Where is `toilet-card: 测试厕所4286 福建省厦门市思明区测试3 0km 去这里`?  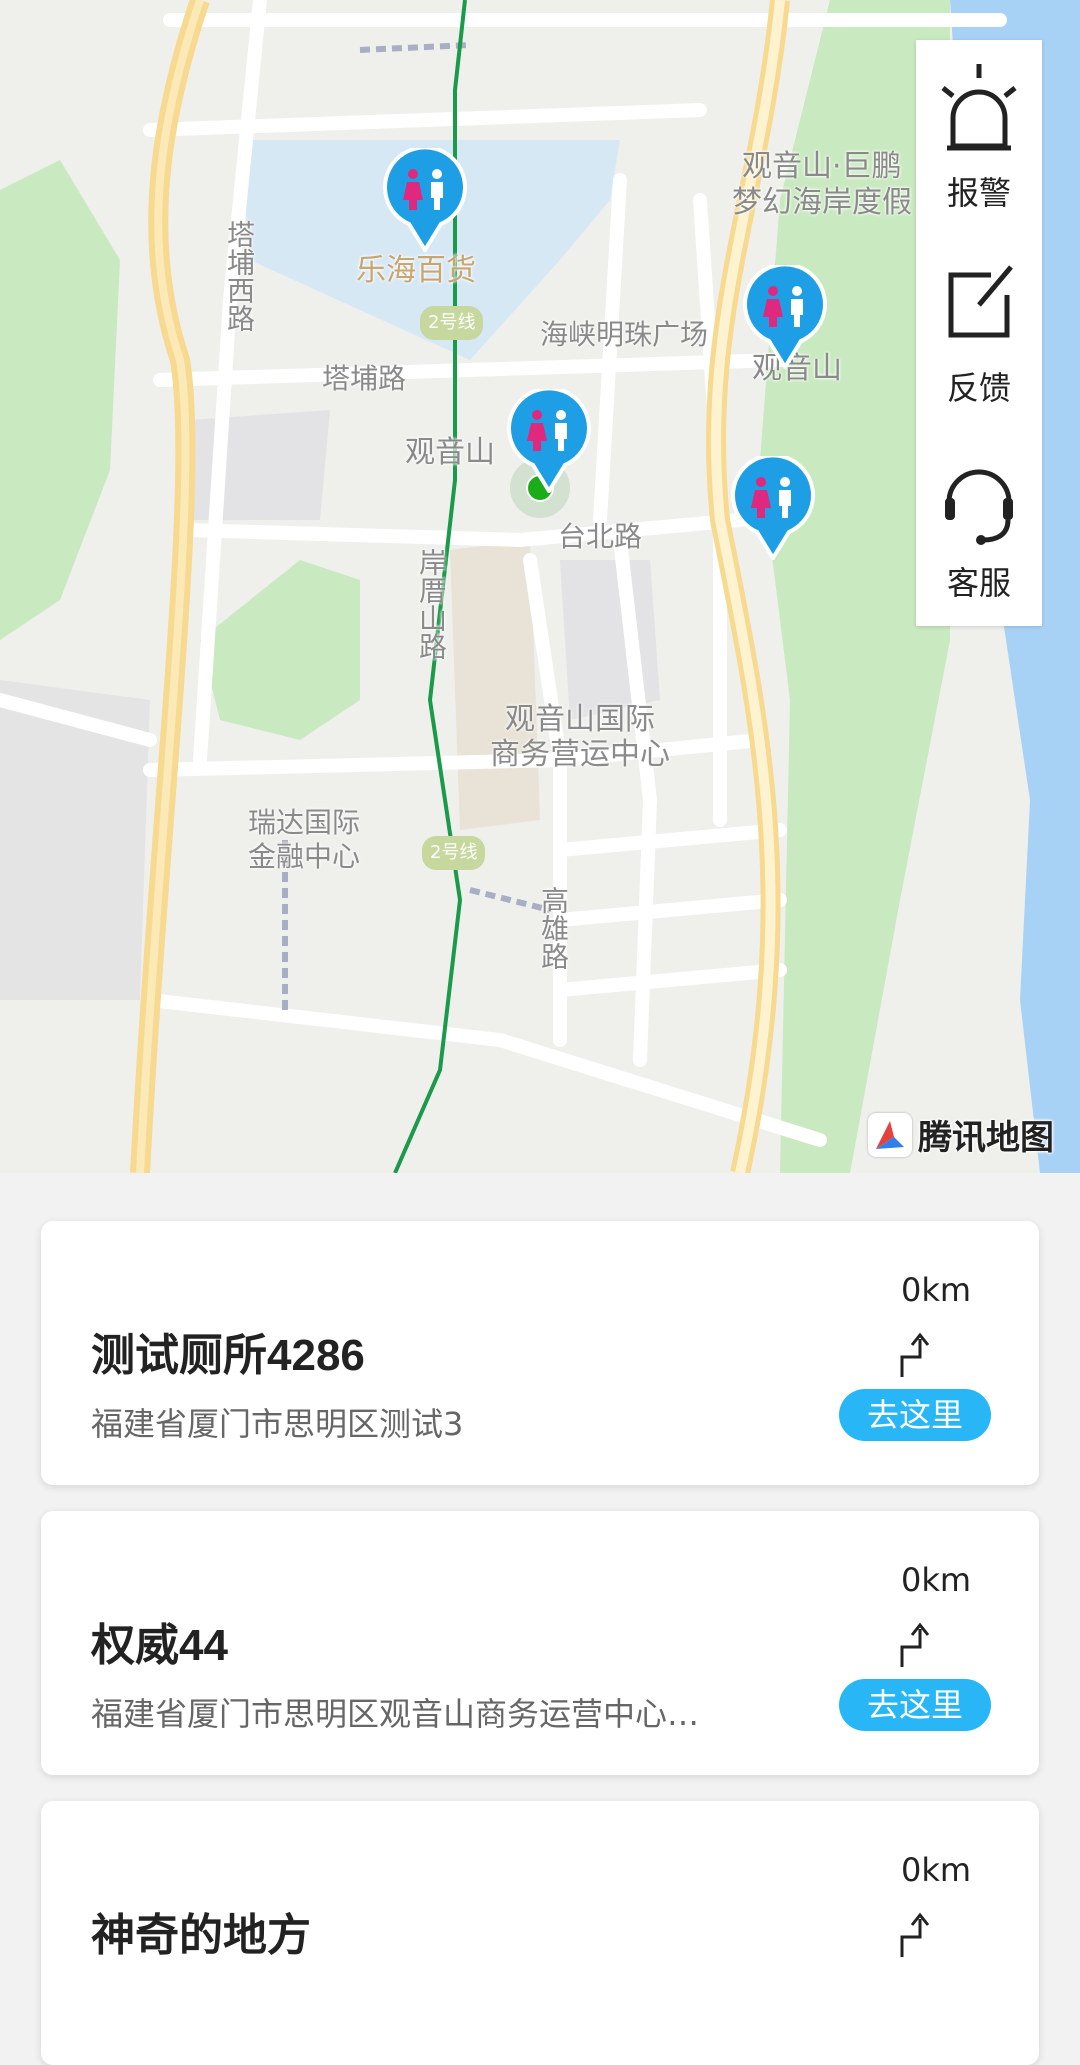 toilet-card: 测试厕所4286 福建省厦门市思明区测试3 0km 去这里 is located at coordinates (540, 1353).